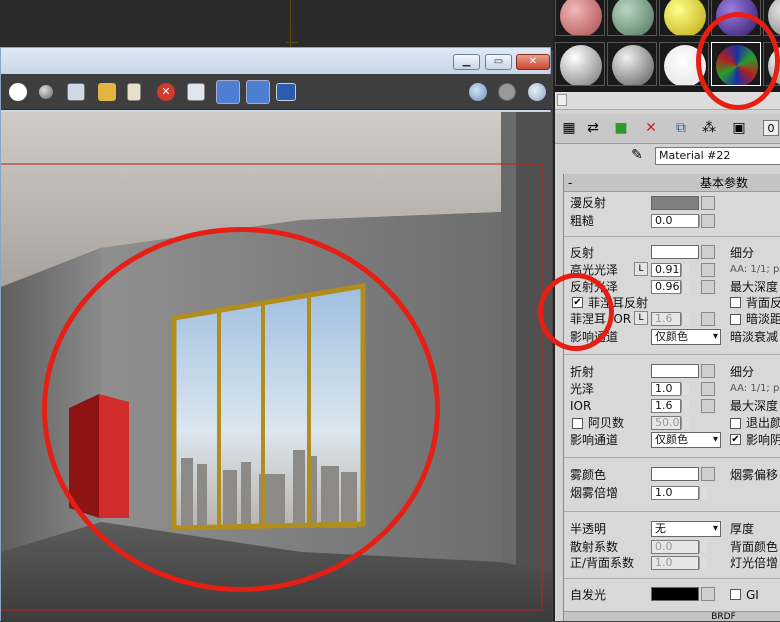  Describe the element at coordinates (478, 92) in the screenshot. I see `render-teapot-icon` at that location.